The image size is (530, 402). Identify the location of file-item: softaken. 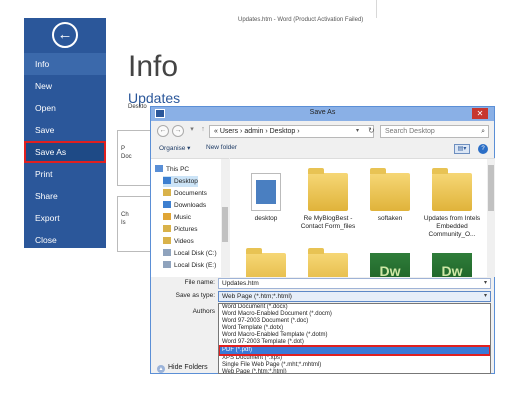
(390, 195).